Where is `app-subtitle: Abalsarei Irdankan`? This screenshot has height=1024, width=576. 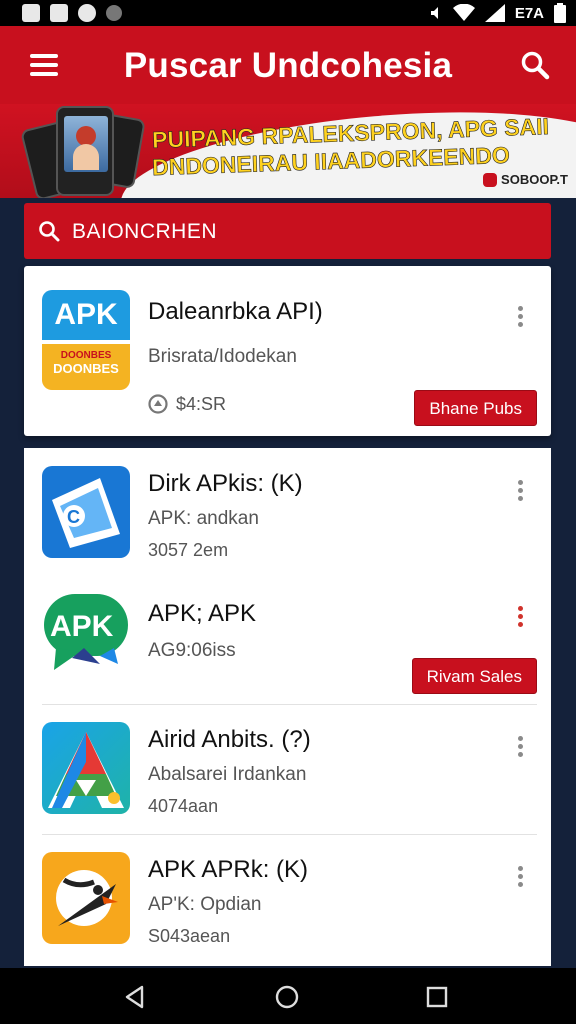
app-subtitle: Abalsarei Irdankan is located at coordinates (227, 774).